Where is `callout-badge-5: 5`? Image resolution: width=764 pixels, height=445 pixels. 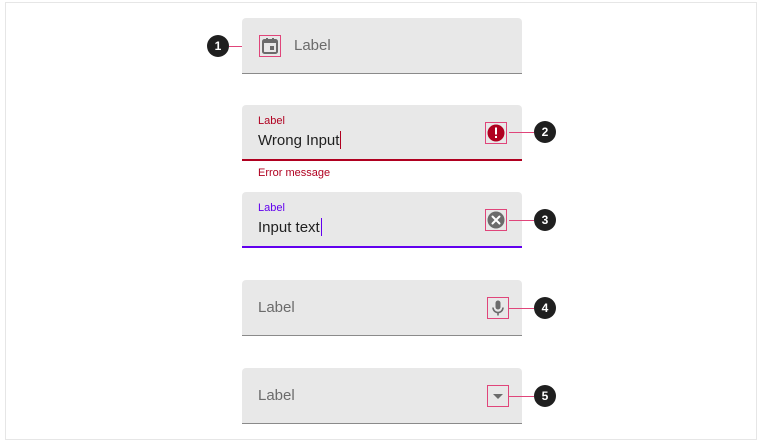 callout-badge-5: 5 is located at coordinates (545, 396).